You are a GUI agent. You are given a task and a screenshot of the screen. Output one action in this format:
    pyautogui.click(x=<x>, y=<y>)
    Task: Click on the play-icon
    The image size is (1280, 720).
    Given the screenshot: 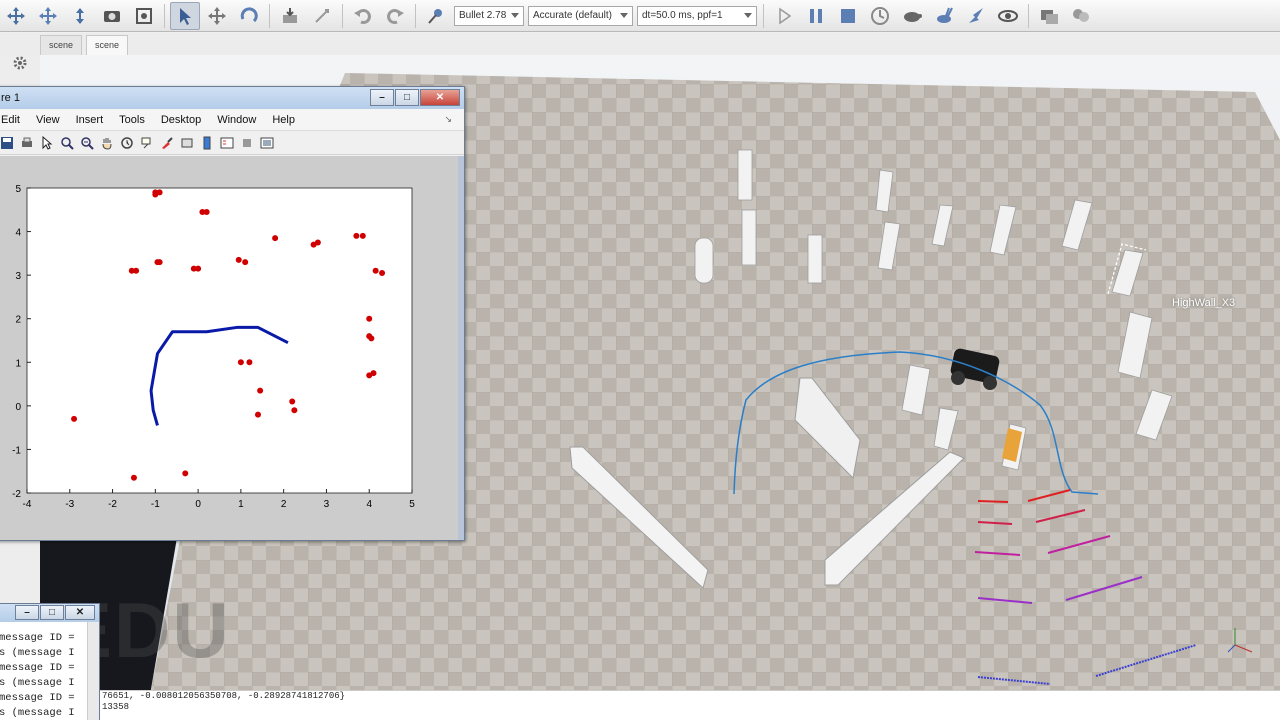 What is the action you would take?
    pyautogui.click(x=784, y=16)
    